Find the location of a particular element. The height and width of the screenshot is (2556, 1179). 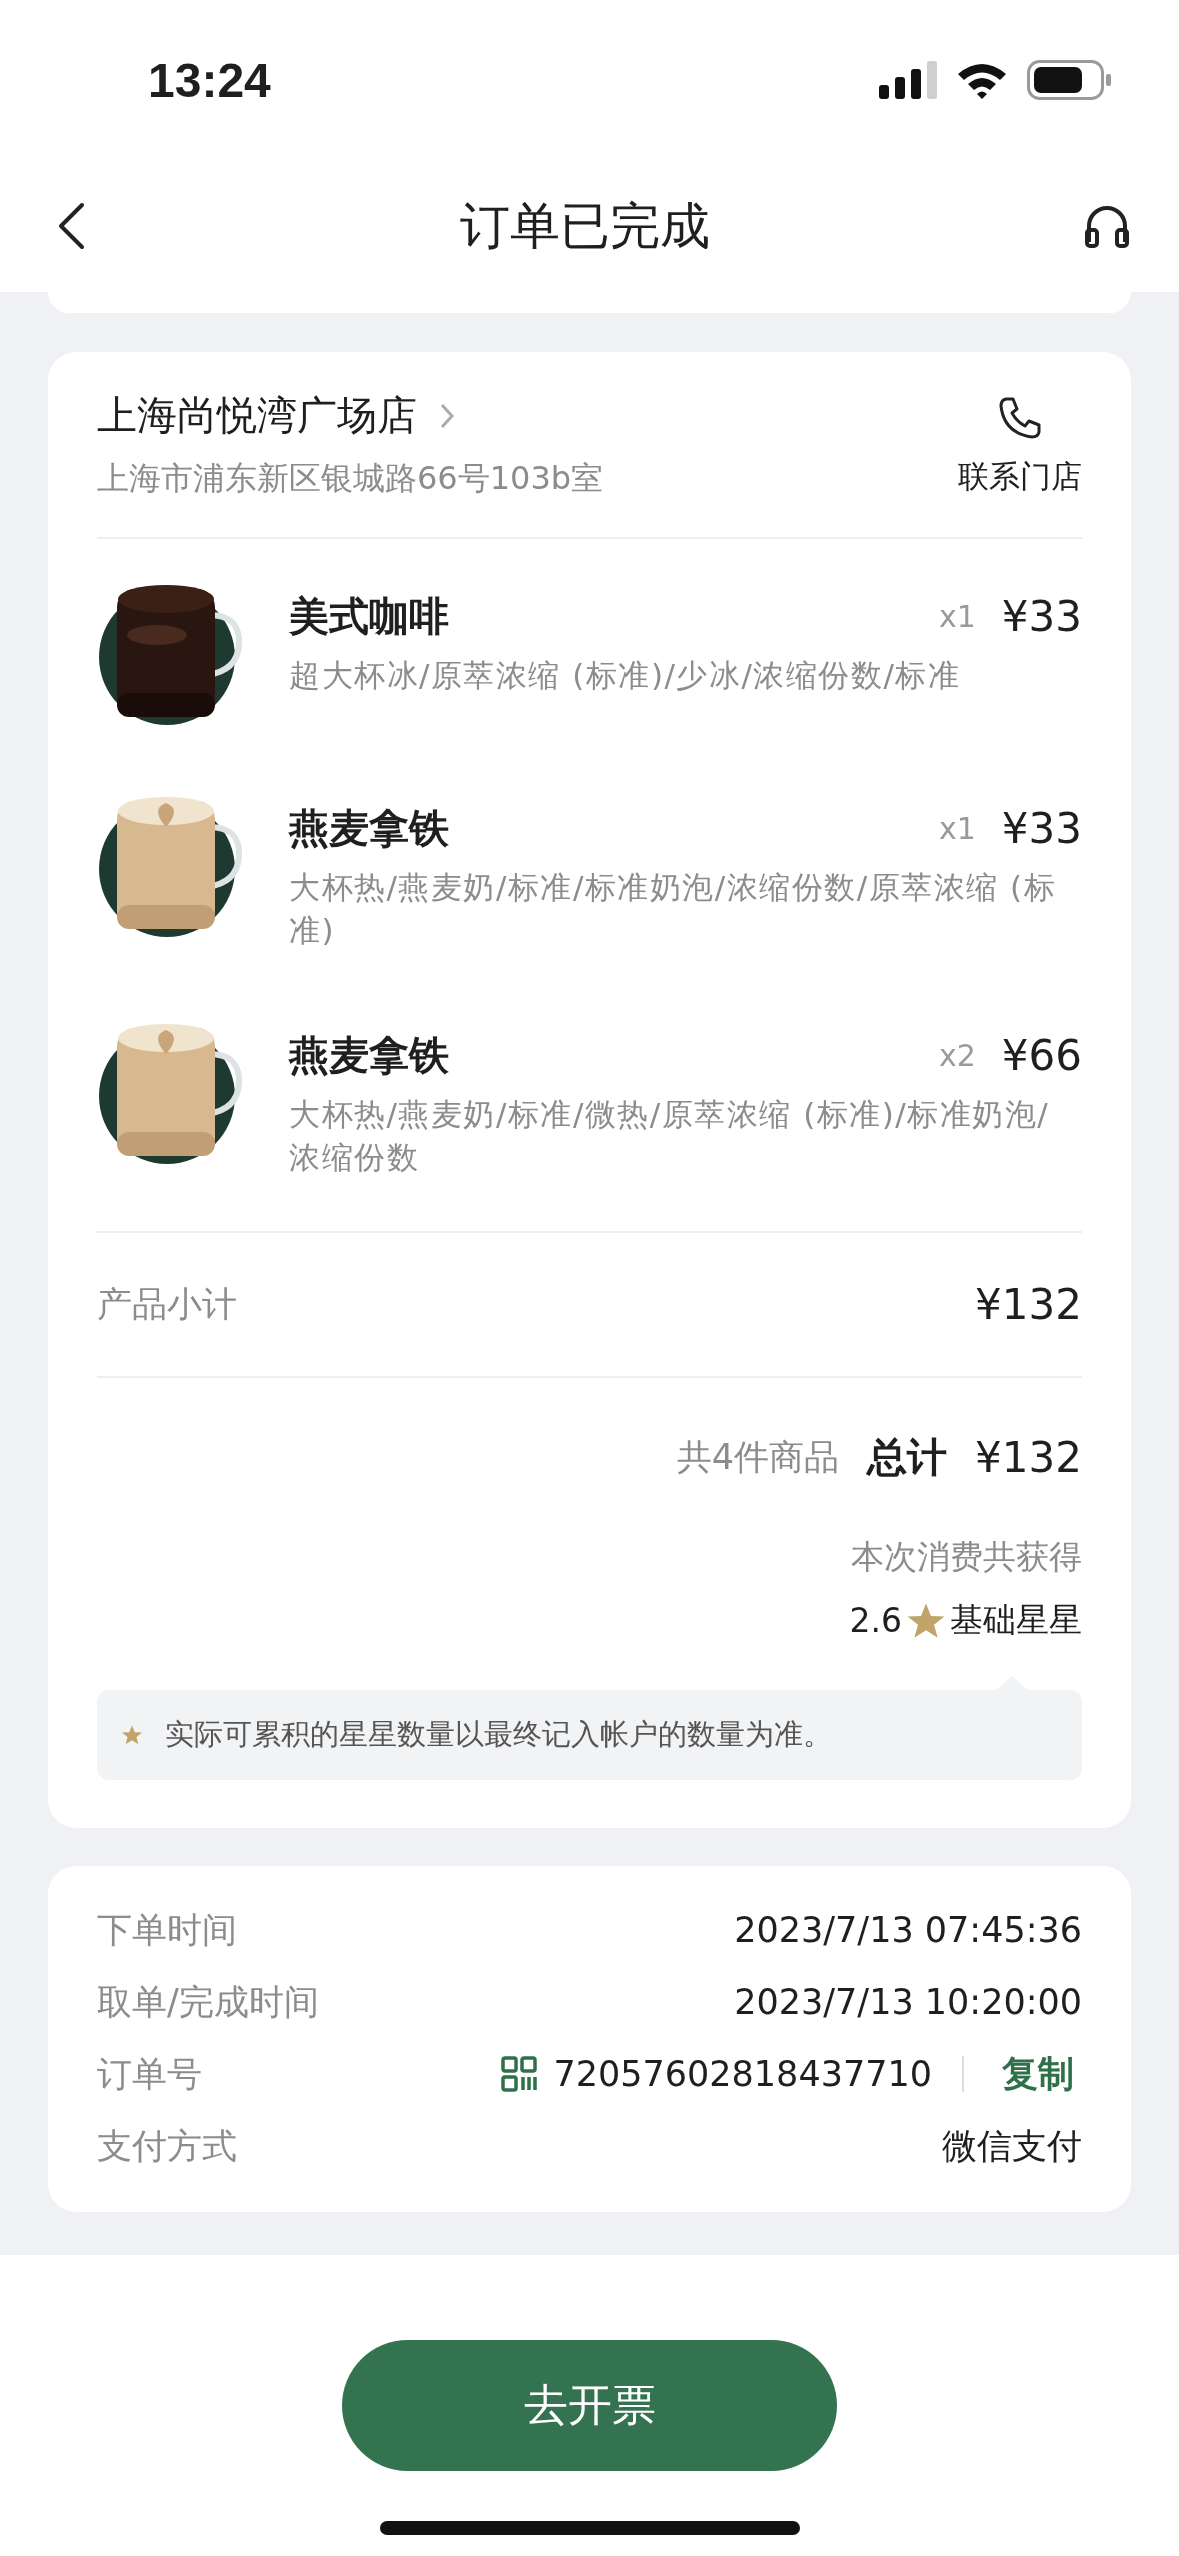

product-price: ¥66 is located at coordinates (1041, 1055).